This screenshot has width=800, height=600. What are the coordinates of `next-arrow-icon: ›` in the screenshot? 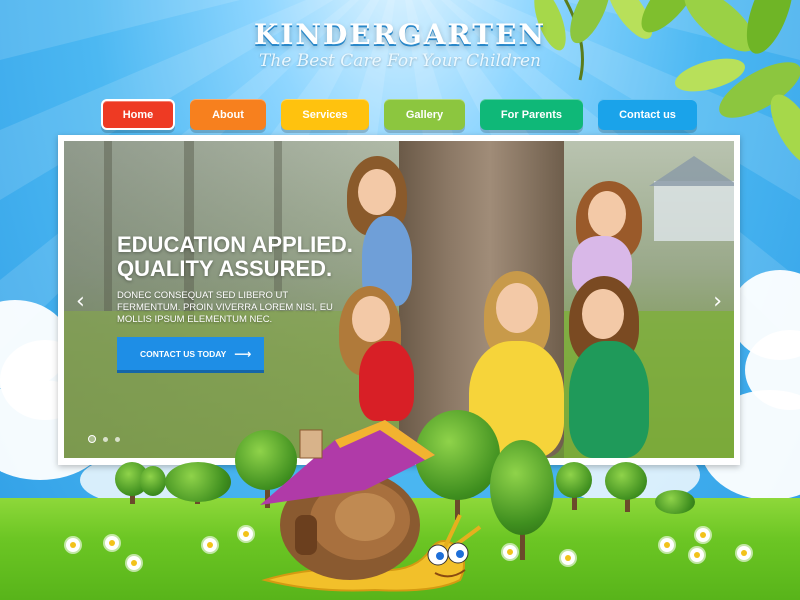 It's located at (717, 301).